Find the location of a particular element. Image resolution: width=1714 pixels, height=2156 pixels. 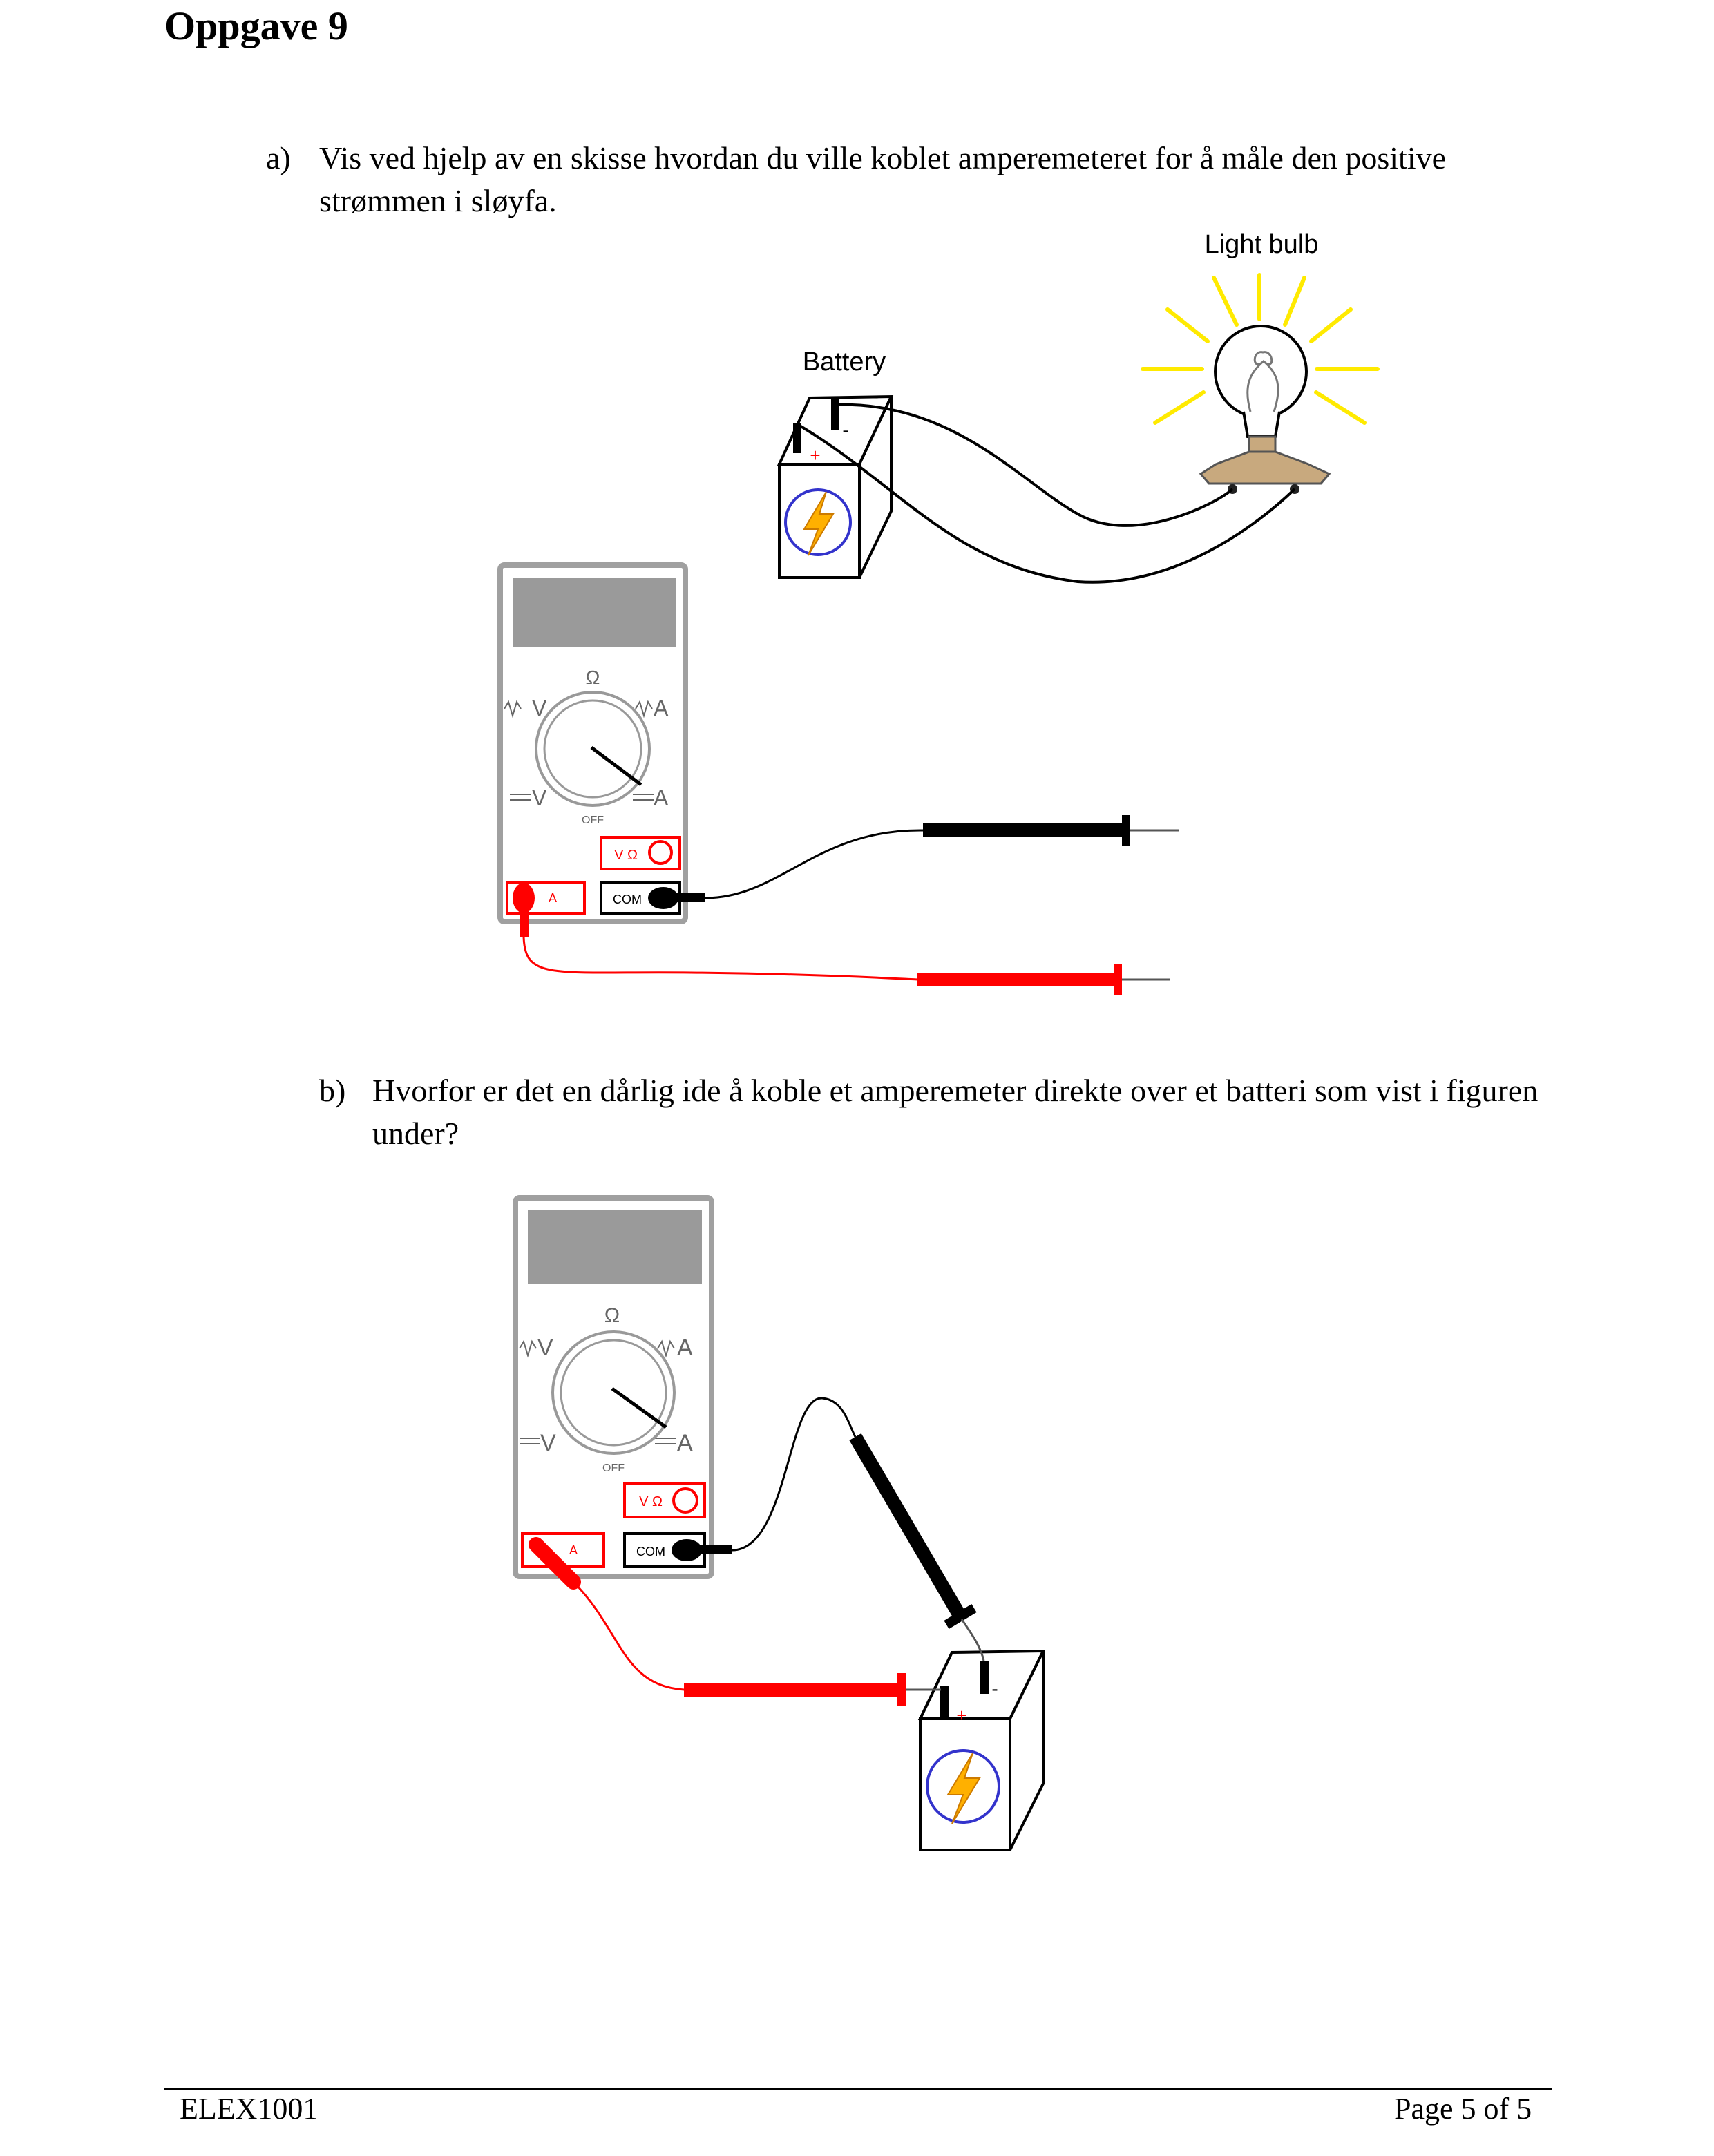

footer-right: Page 5 of 5 is located at coordinates (1463, 2109).